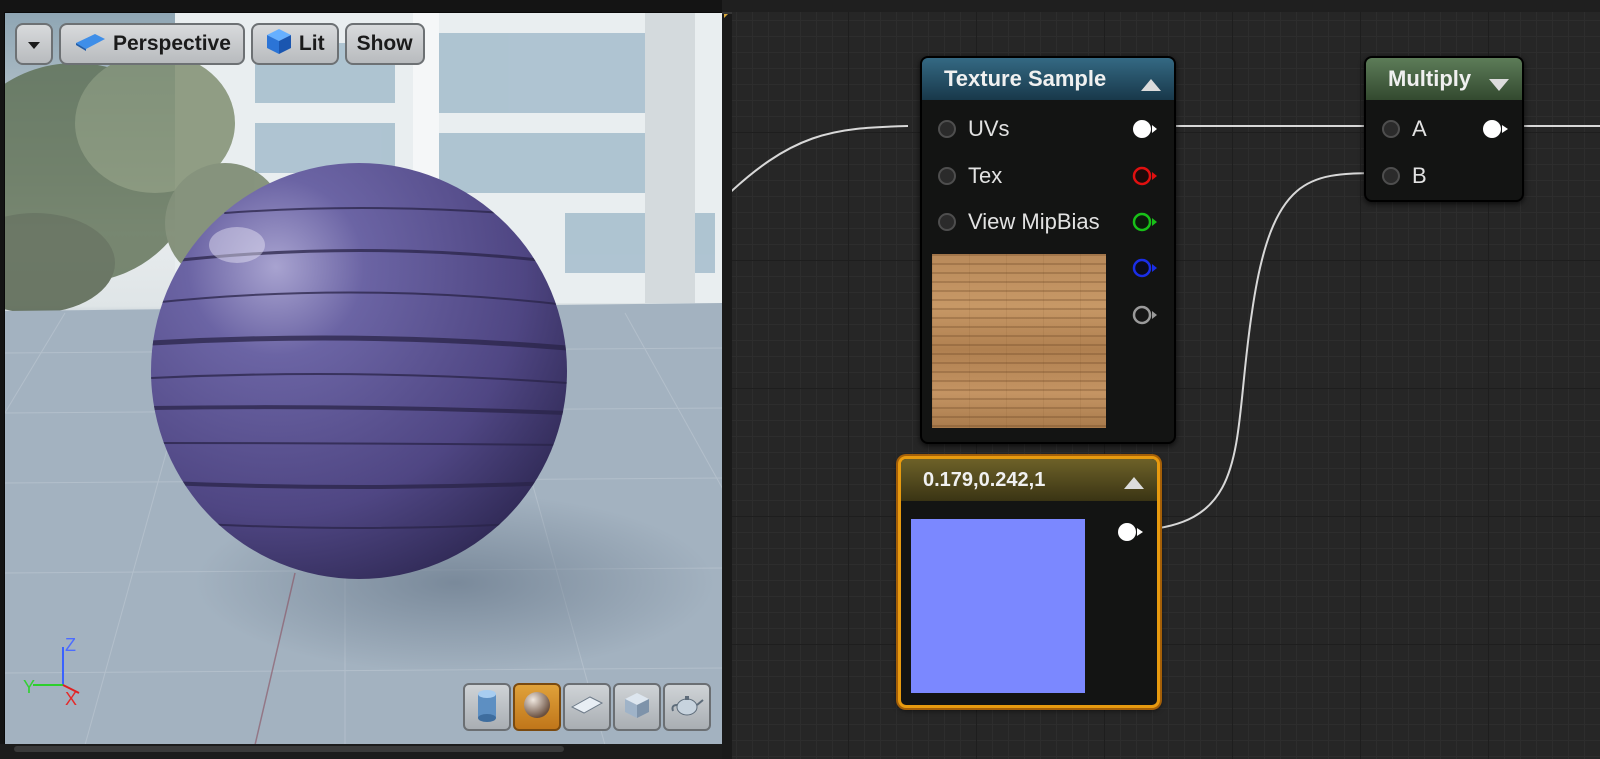  What do you see at coordinates (279, 44) in the screenshot?
I see `lit-cube-icon` at bounding box center [279, 44].